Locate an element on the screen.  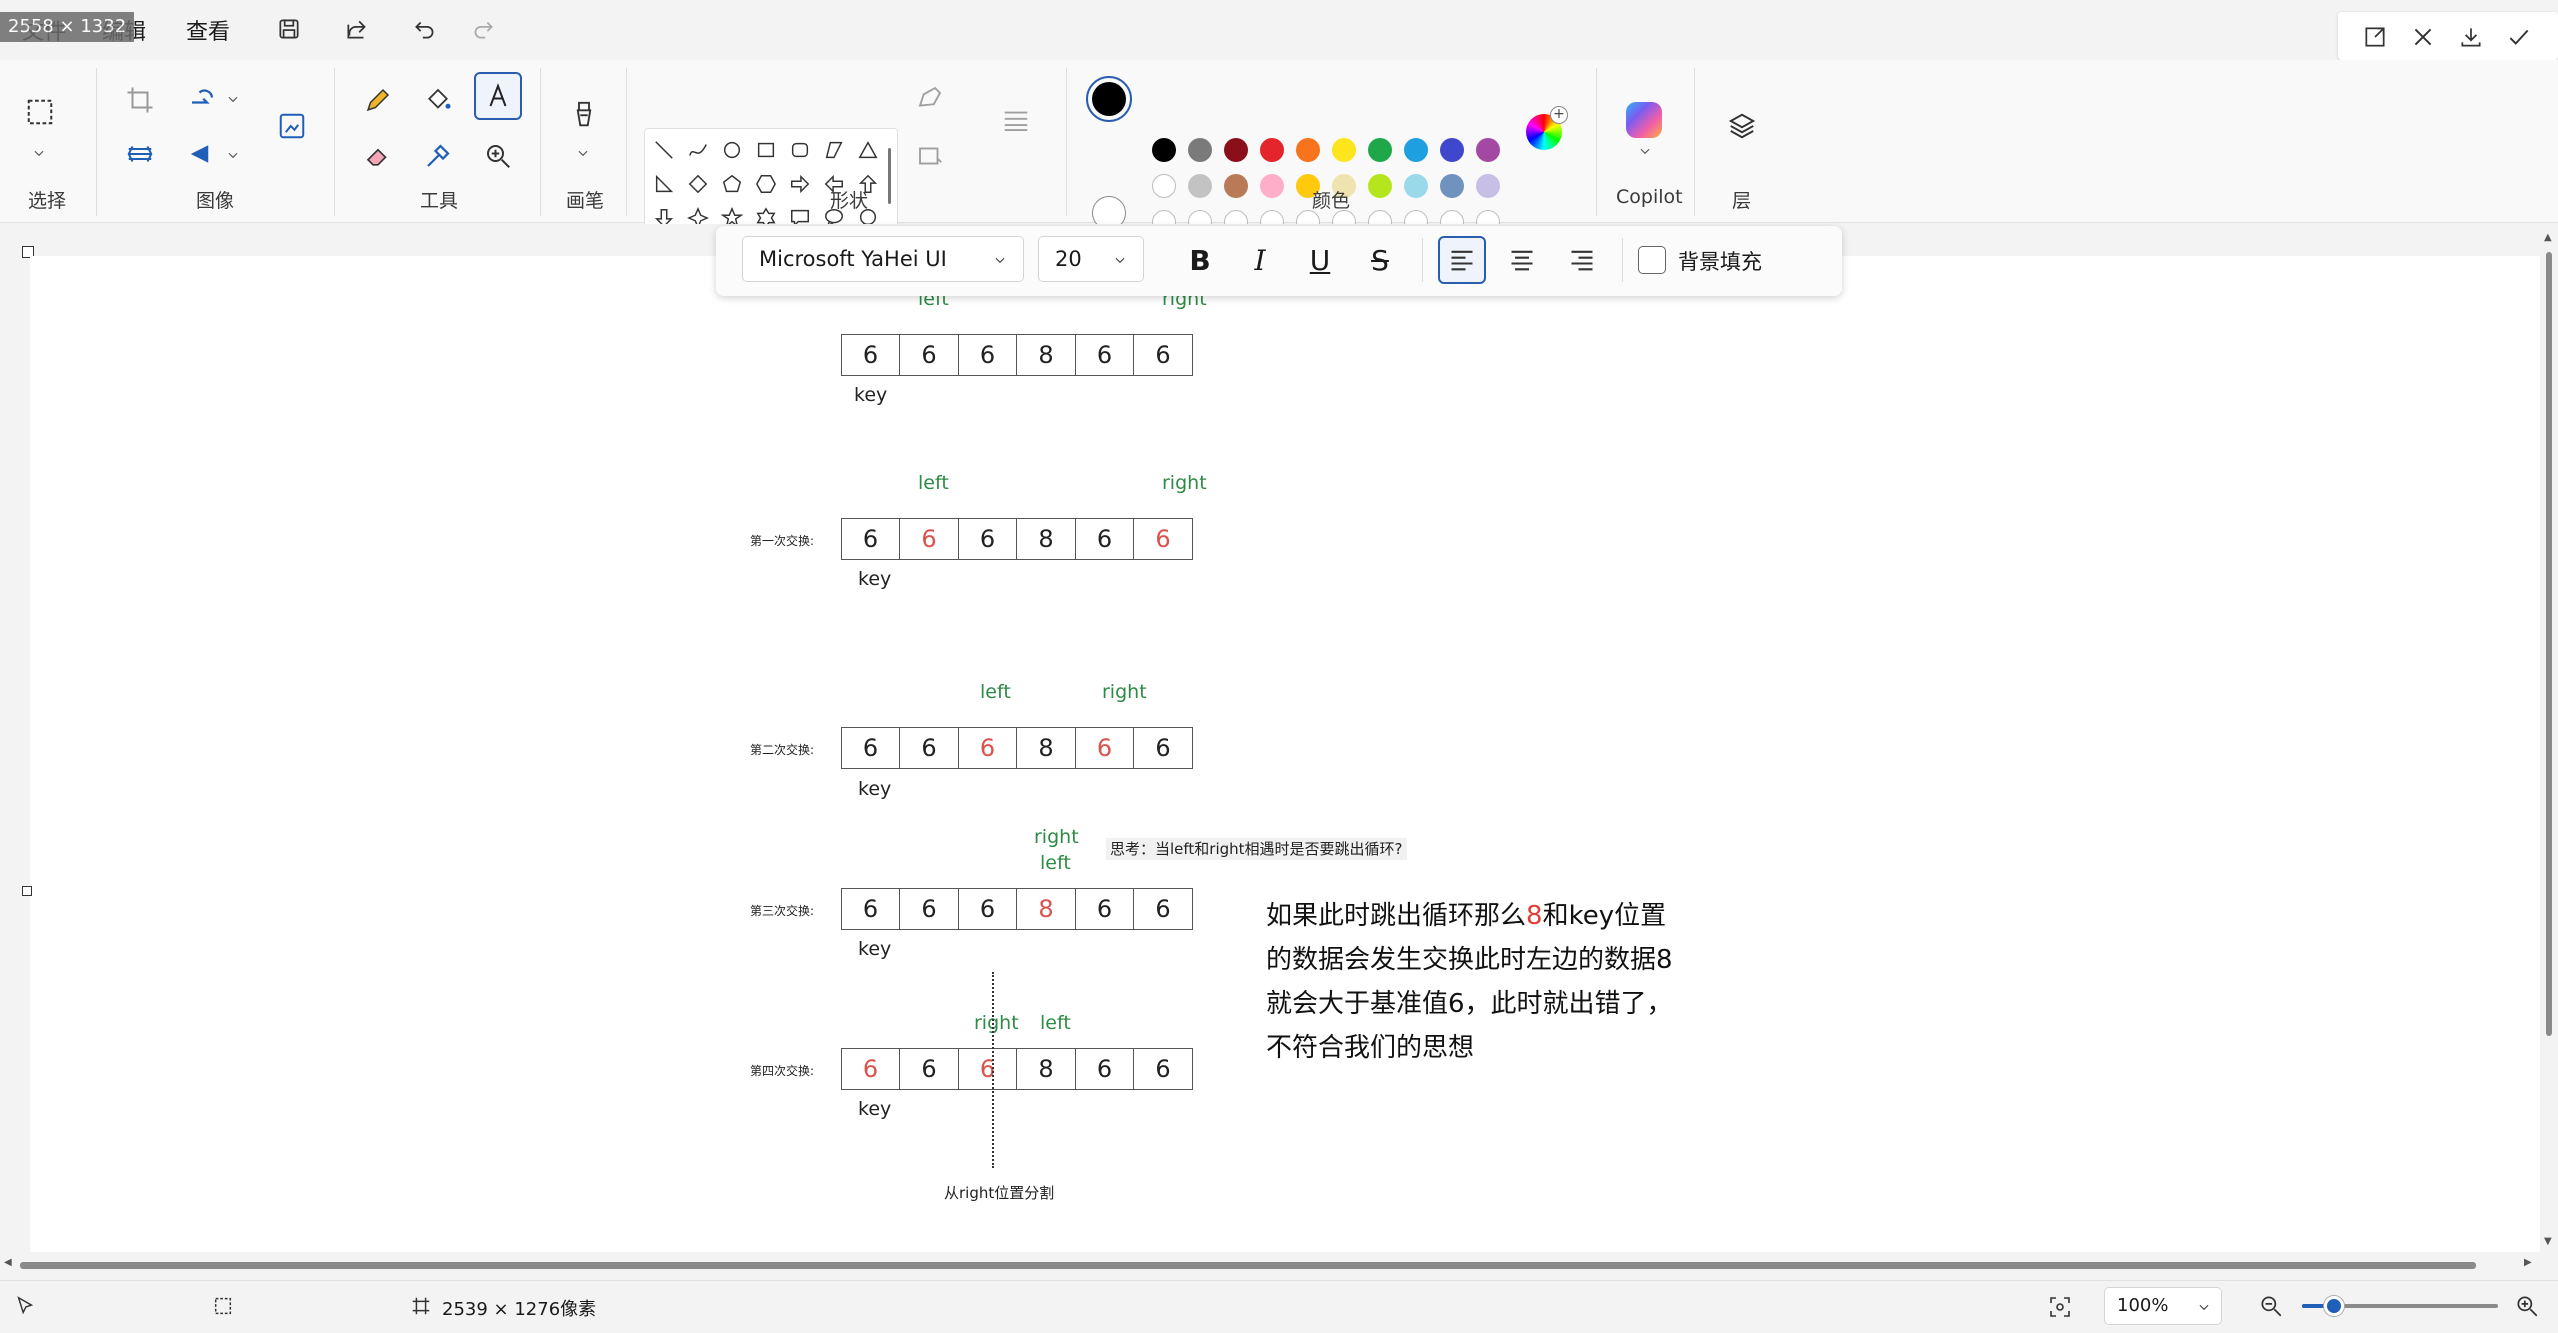
polygon-shape-icon is located at coordinates (834, 150).